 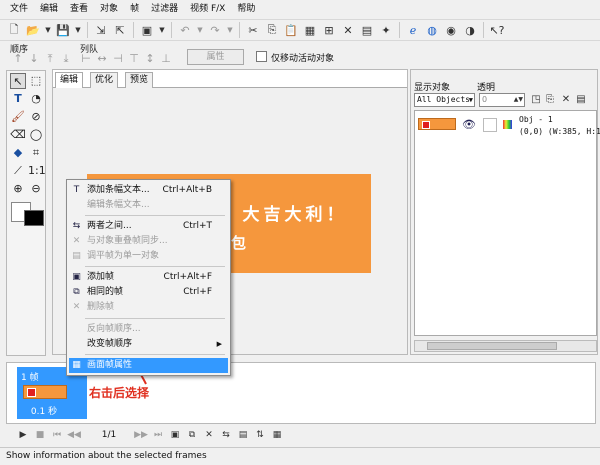 What do you see at coordinates (148, 256) in the screenshot?
I see `menu-item-flatten-frame: ▤ 调平帧为单一对象` at bounding box center [148, 256].